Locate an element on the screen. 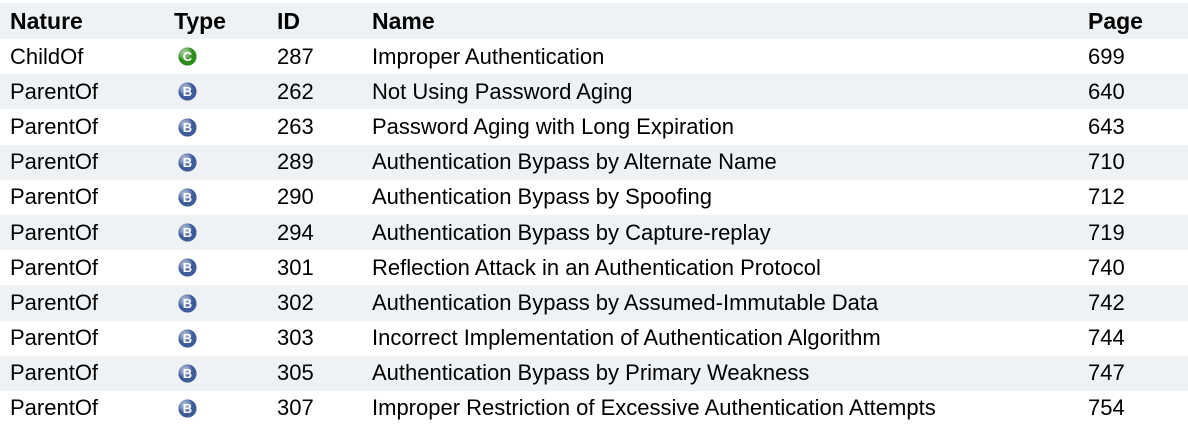 The width and height of the screenshot is (1188, 431). page-cell: 740 is located at coordinates (1106, 267).